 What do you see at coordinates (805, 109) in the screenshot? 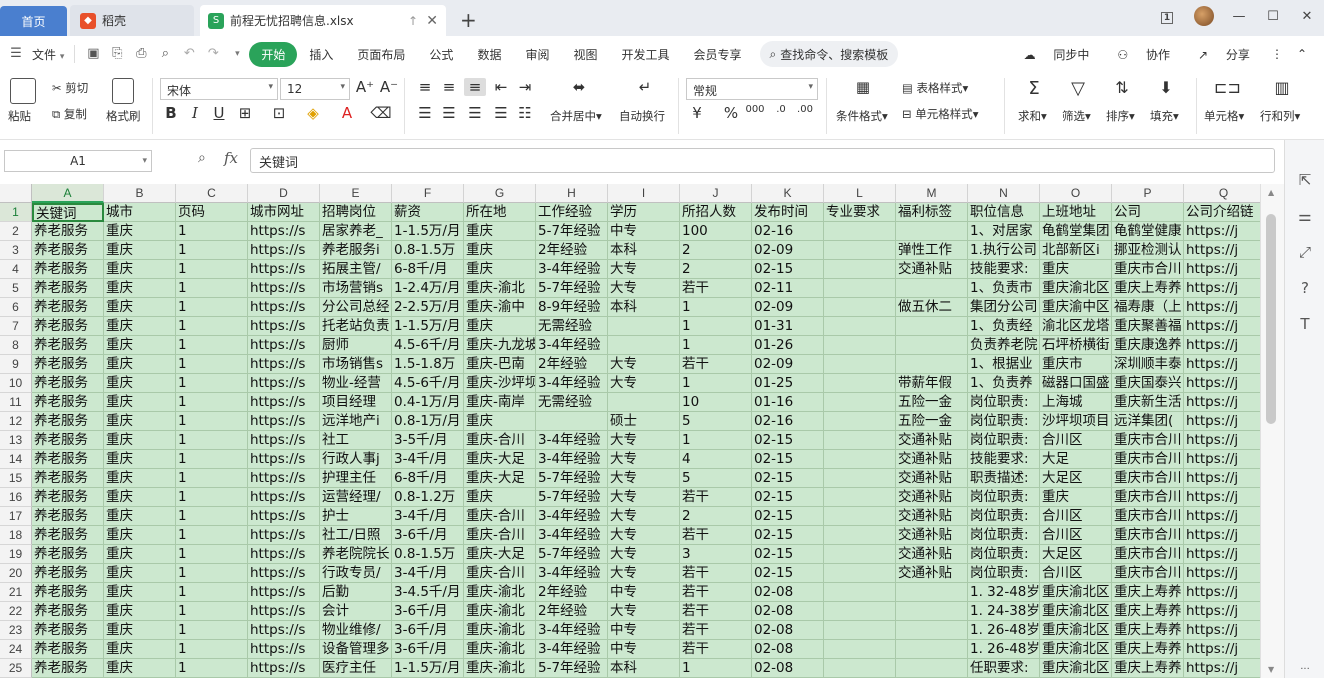
I see `decrease-decimal-icon: .00` at bounding box center [805, 109].